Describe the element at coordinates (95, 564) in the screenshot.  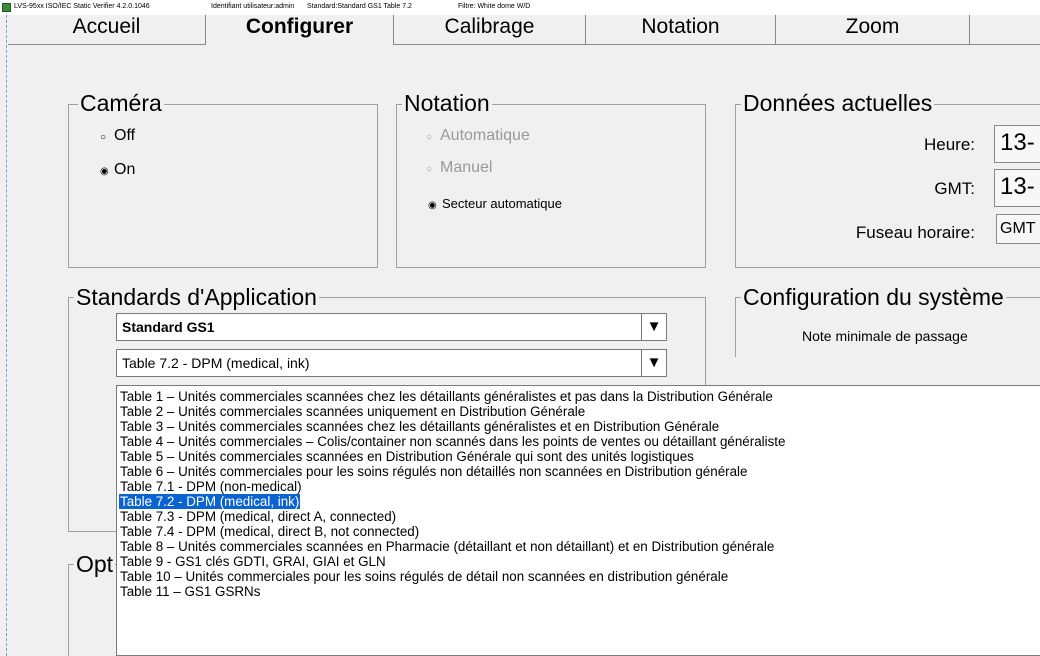
I see `options-title: Opt` at that location.